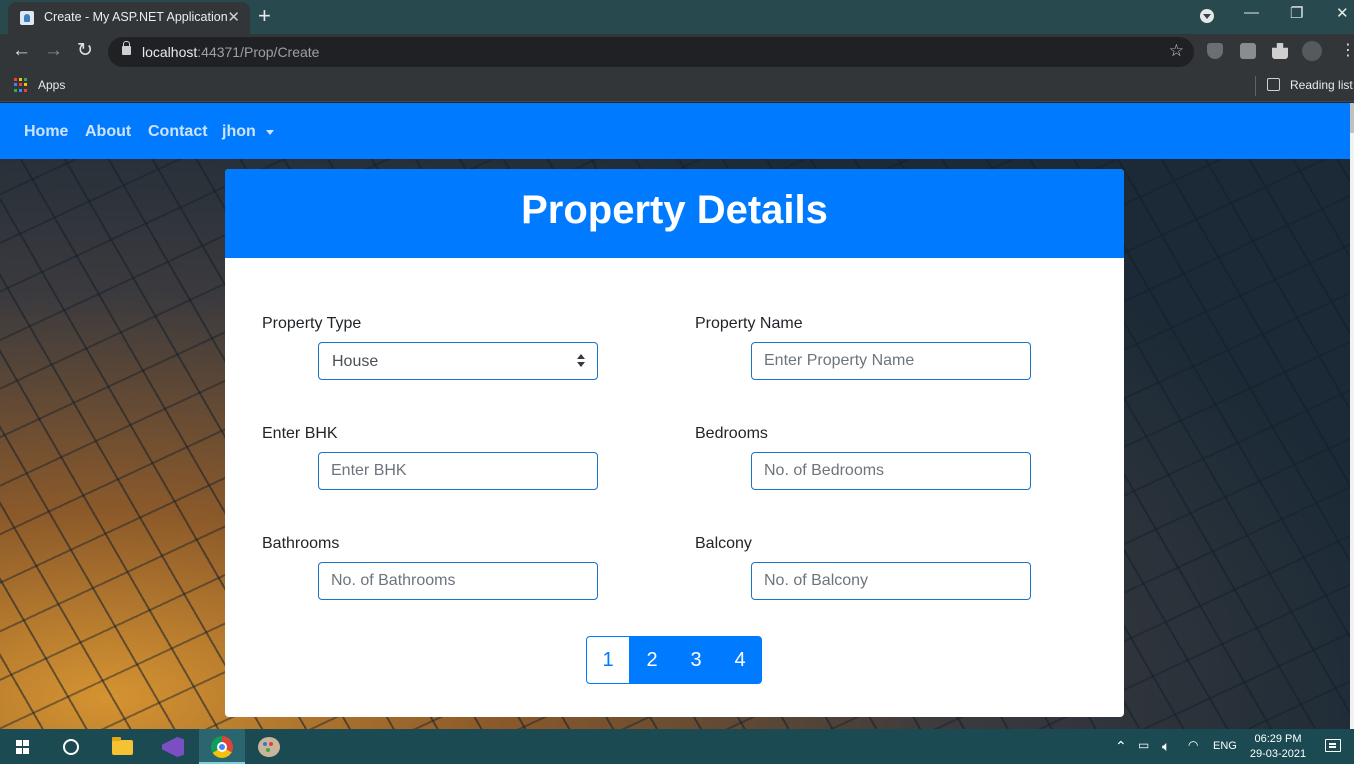 This screenshot has height=764, width=1354. Describe the element at coordinates (1251, 12) in the screenshot. I see `minimize-button: —` at that location.